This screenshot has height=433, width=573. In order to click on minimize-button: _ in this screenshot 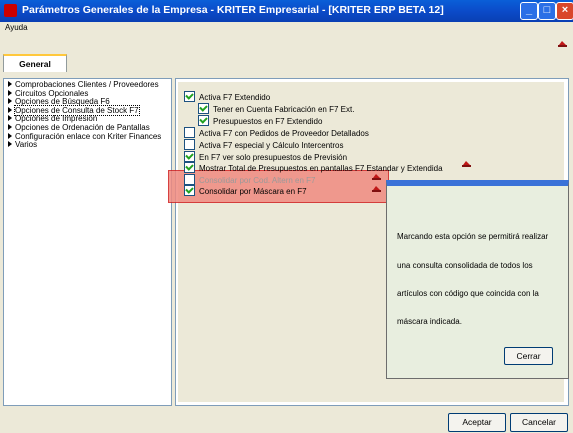, I will do `click(529, 11)`.